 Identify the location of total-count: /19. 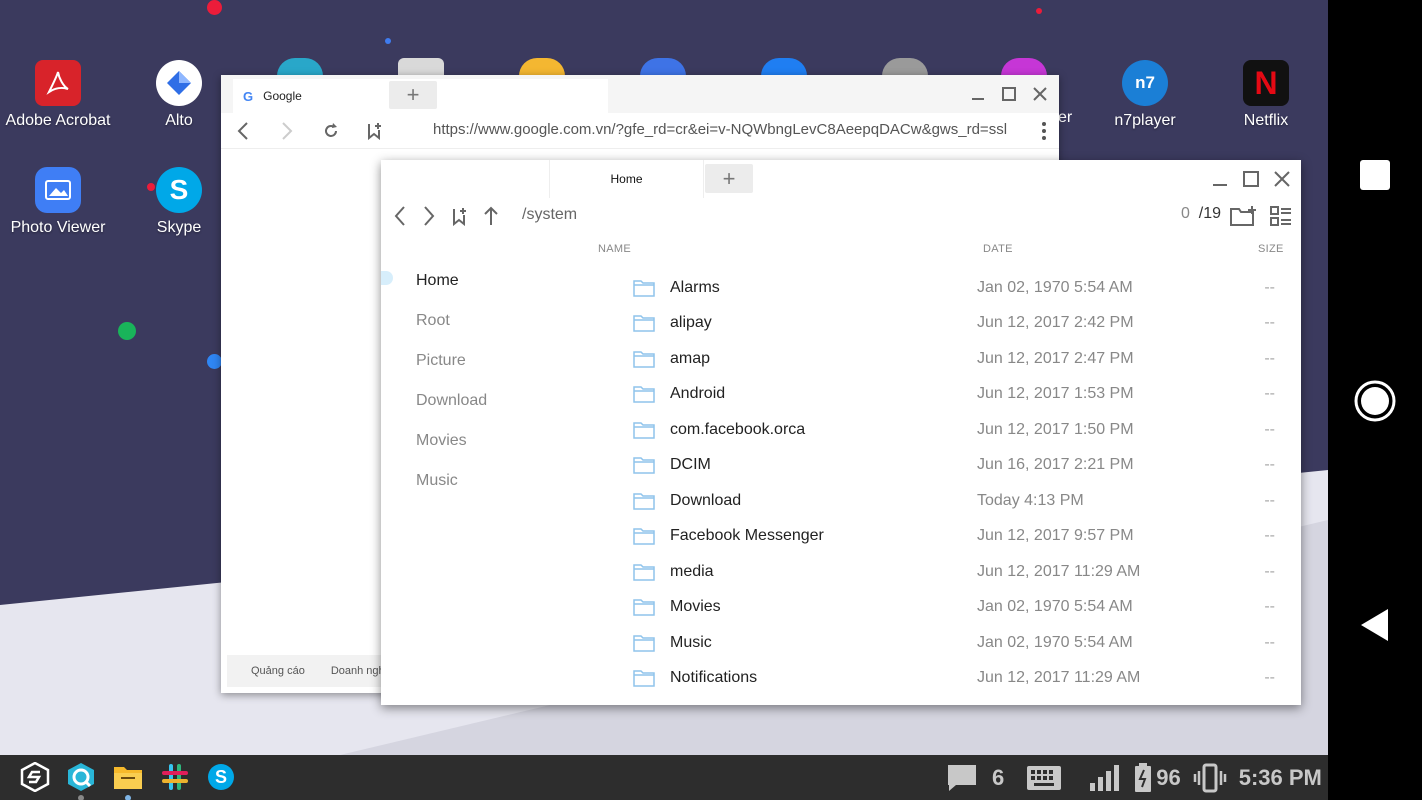
(1210, 213).